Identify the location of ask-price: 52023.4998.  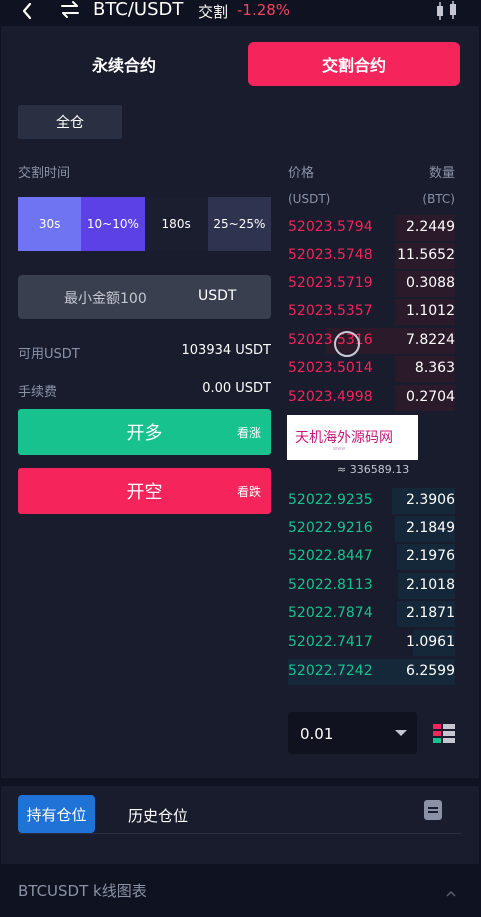
(330, 397).